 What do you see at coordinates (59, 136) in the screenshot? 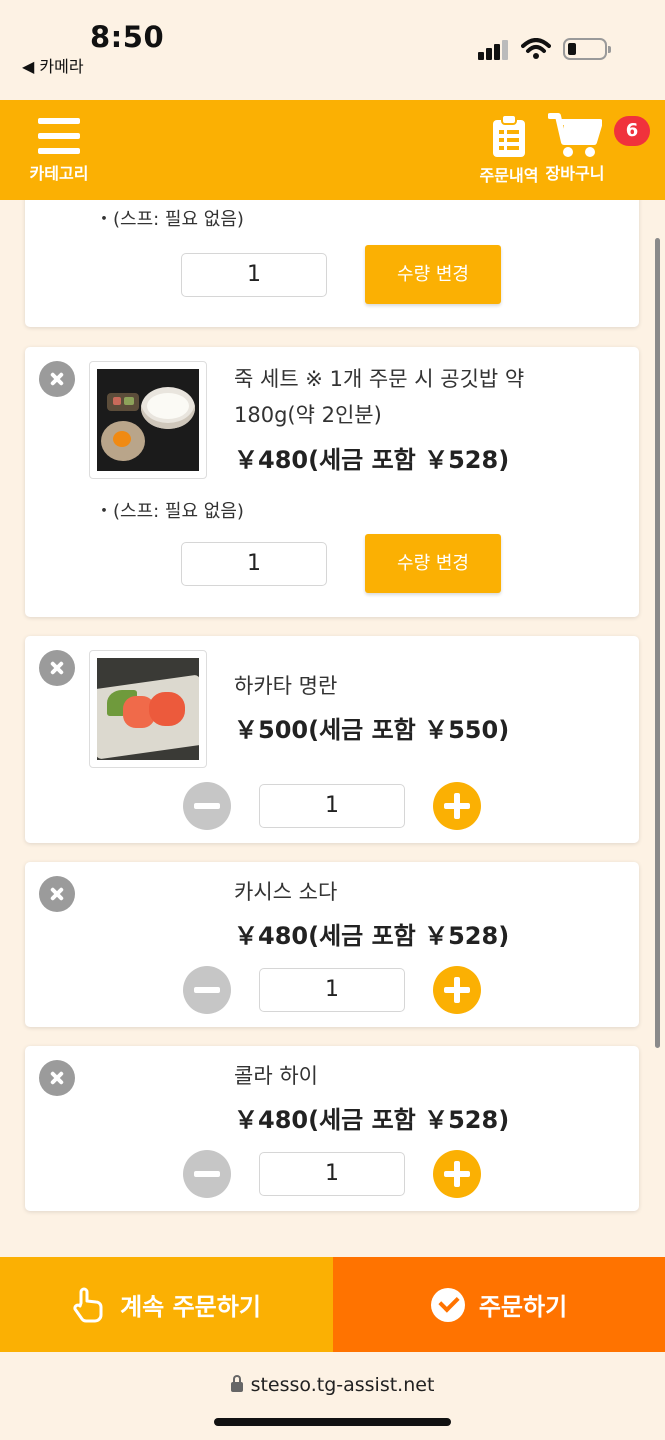
I see `hamburger-menu-icon` at bounding box center [59, 136].